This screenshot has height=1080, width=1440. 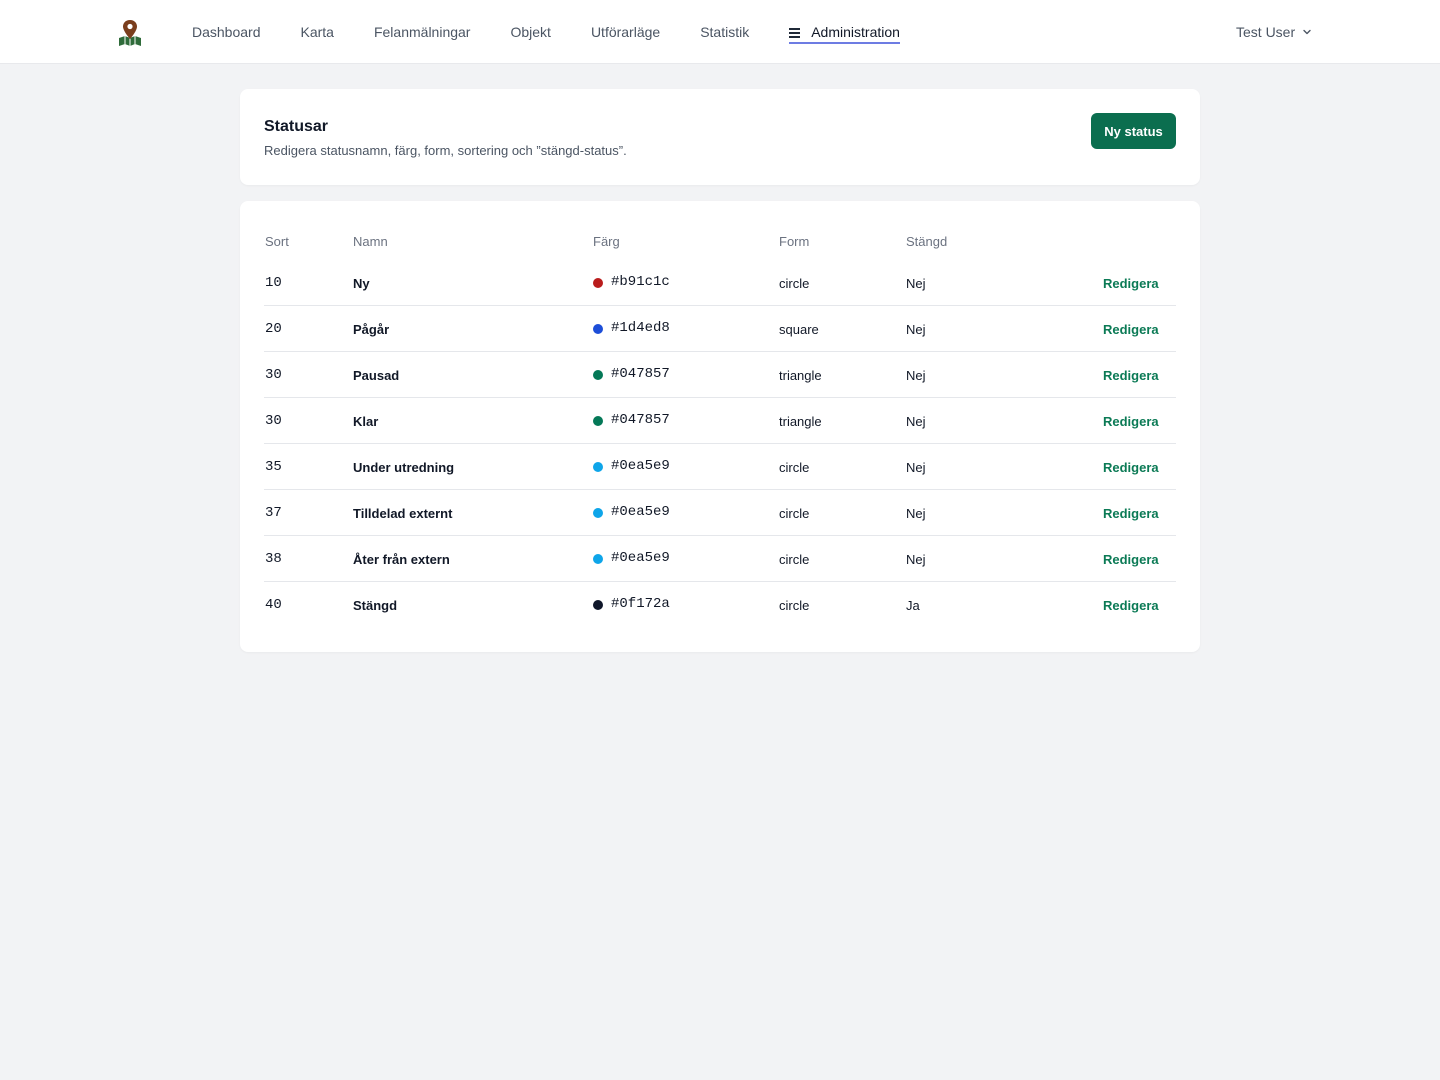 I want to click on column-header-closed: Stängd, so click(x=927, y=241).